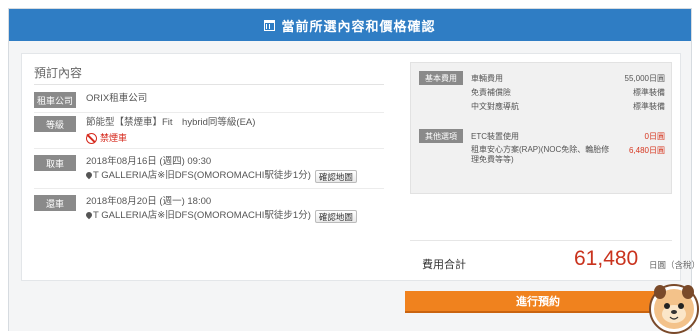  What do you see at coordinates (58, 73) in the screenshot?
I see `booking-section-title: 預訂內容` at bounding box center [58, 73].